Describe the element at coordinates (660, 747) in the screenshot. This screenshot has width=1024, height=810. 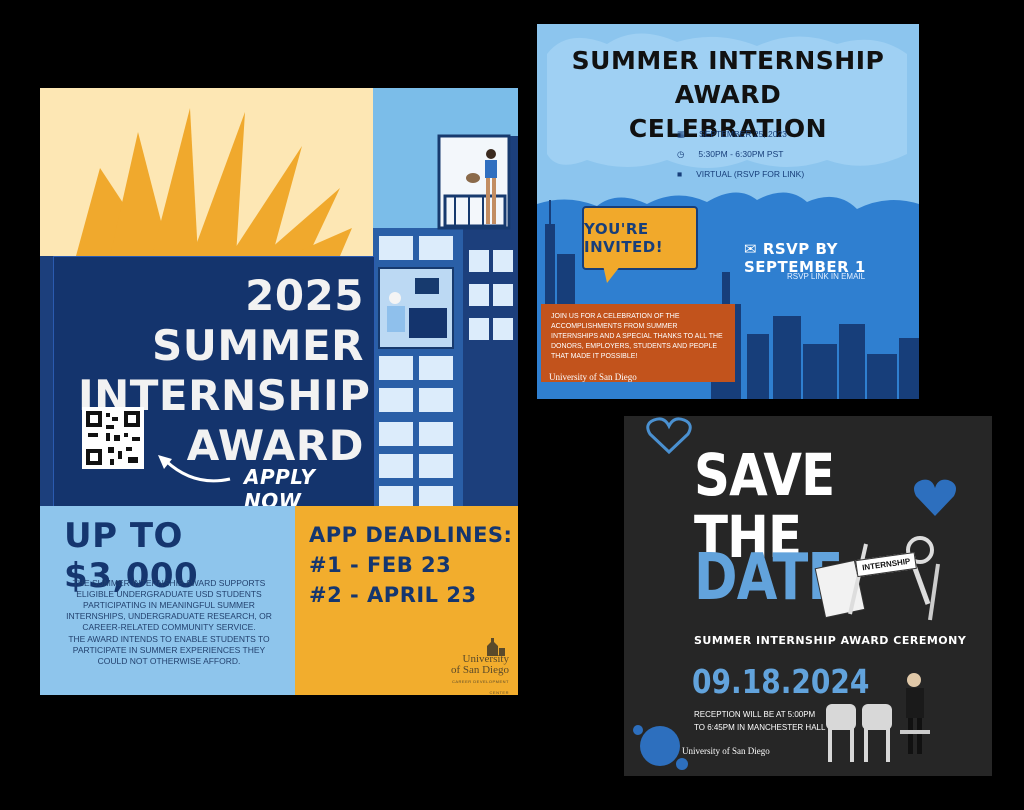
I see `paint-splatter-icon` at that location.